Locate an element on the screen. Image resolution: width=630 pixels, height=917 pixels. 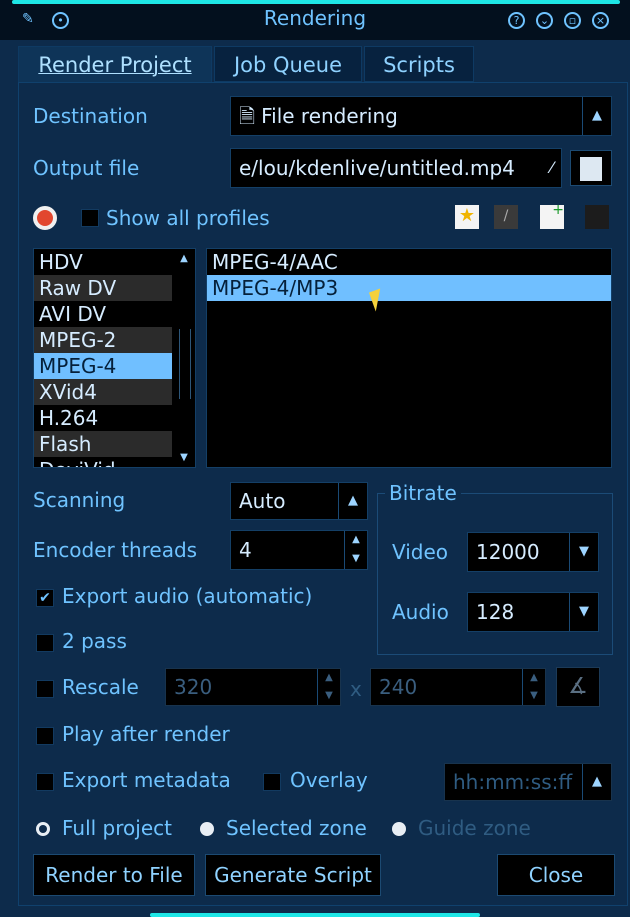
format-item: XVid4 is located at coordinates (103, 392).